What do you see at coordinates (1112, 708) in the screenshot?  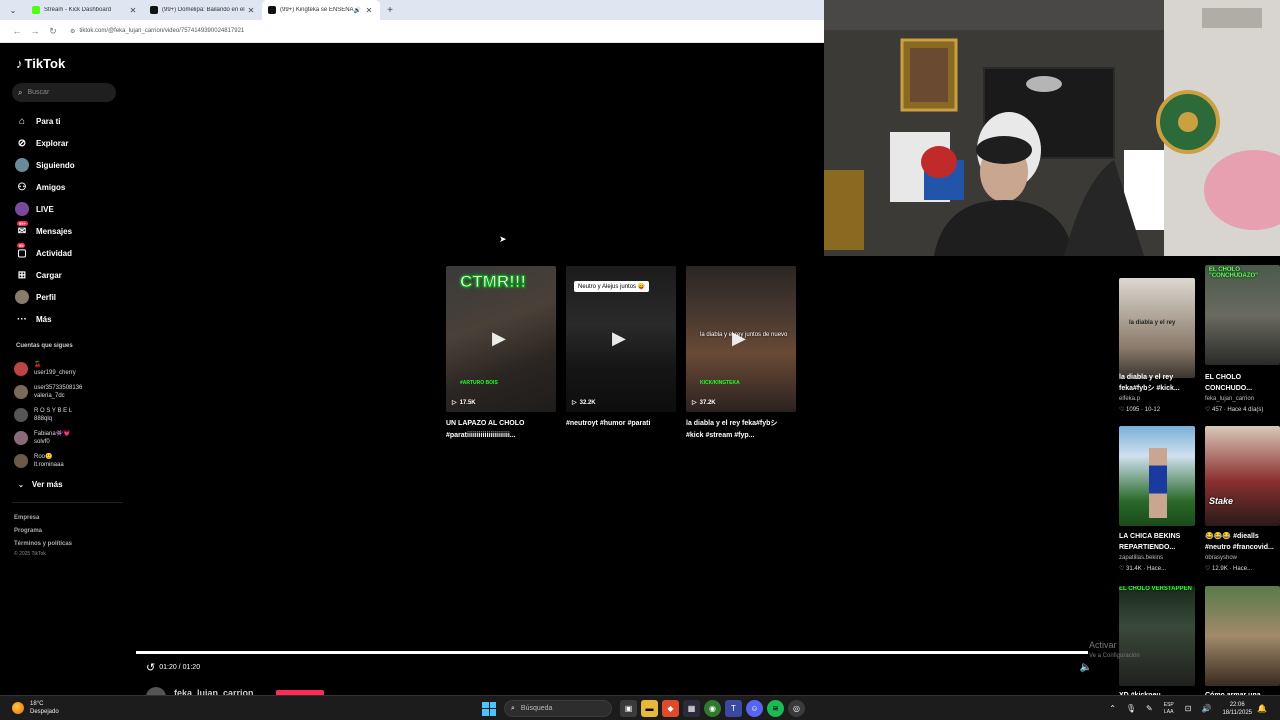 I see `tray-overflow-icon: ⌃` at bounding box center [1112, 708].